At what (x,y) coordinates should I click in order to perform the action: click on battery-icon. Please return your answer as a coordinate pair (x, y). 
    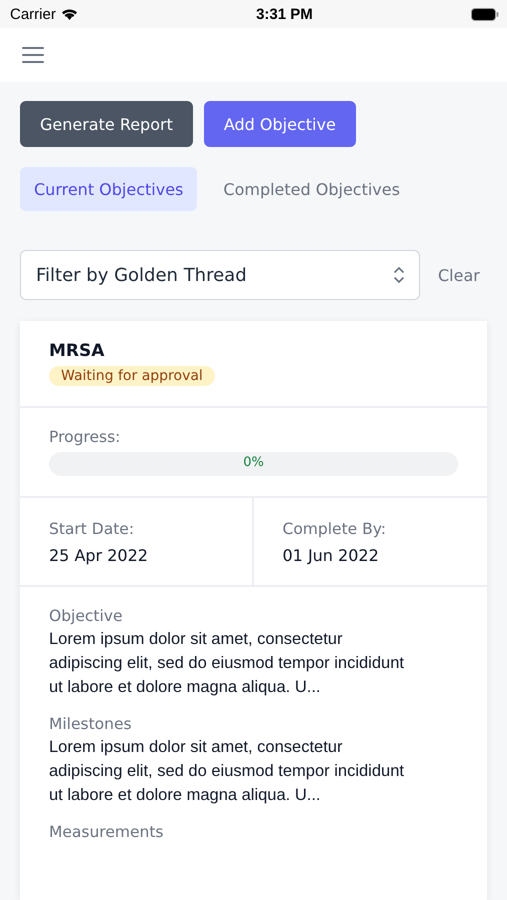
    Looking at the image, I should click on (484, 14).